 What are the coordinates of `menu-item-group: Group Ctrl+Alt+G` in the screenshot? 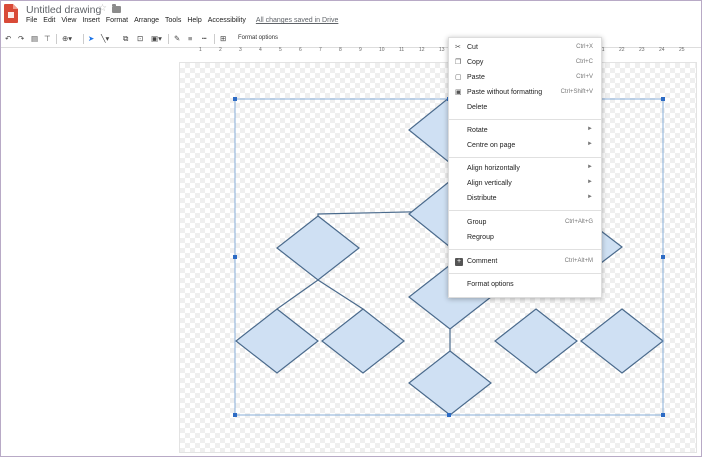 It's located at (525, 223).